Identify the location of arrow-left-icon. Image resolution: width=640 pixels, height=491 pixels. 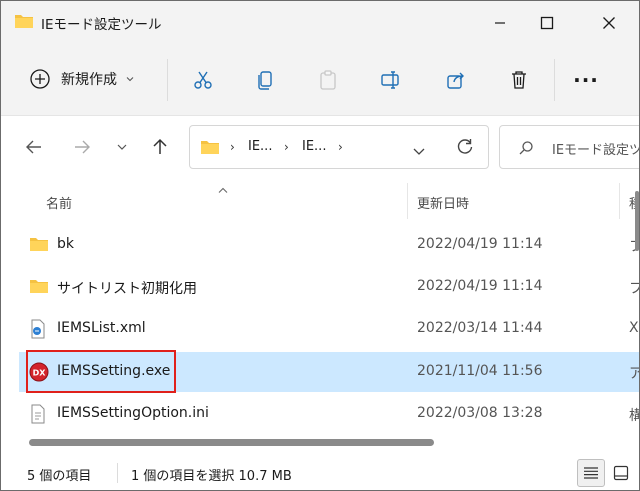
(33, 147).